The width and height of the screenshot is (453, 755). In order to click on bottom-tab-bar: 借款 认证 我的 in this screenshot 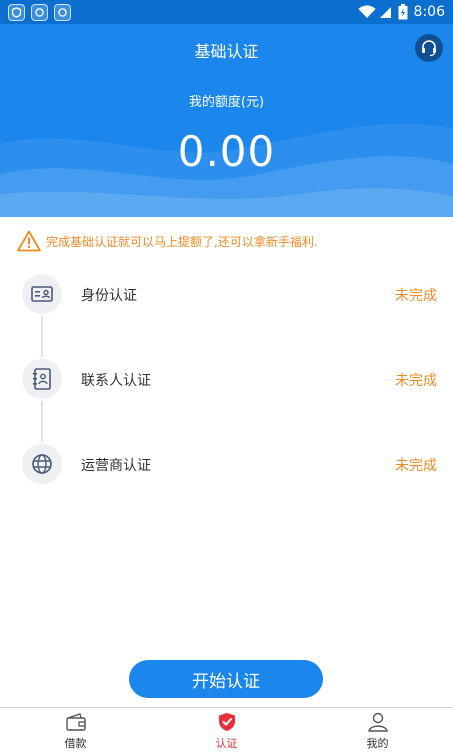, I will do `click(226, 731)`.